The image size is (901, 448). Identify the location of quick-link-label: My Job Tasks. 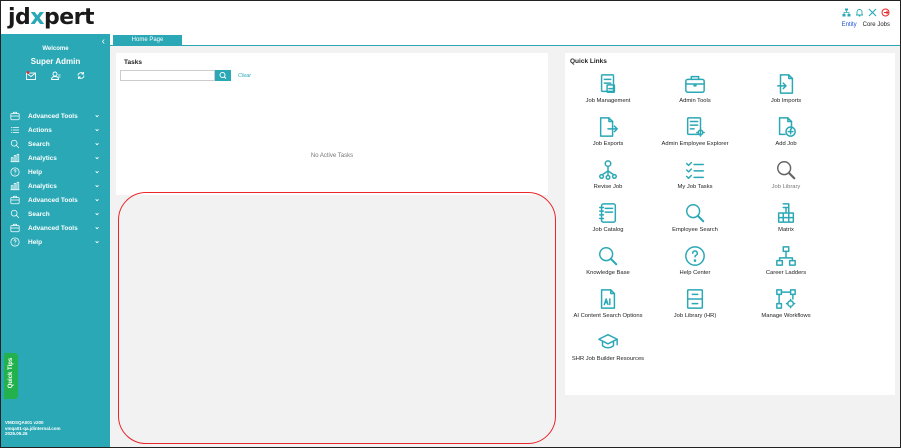
(695, 187).